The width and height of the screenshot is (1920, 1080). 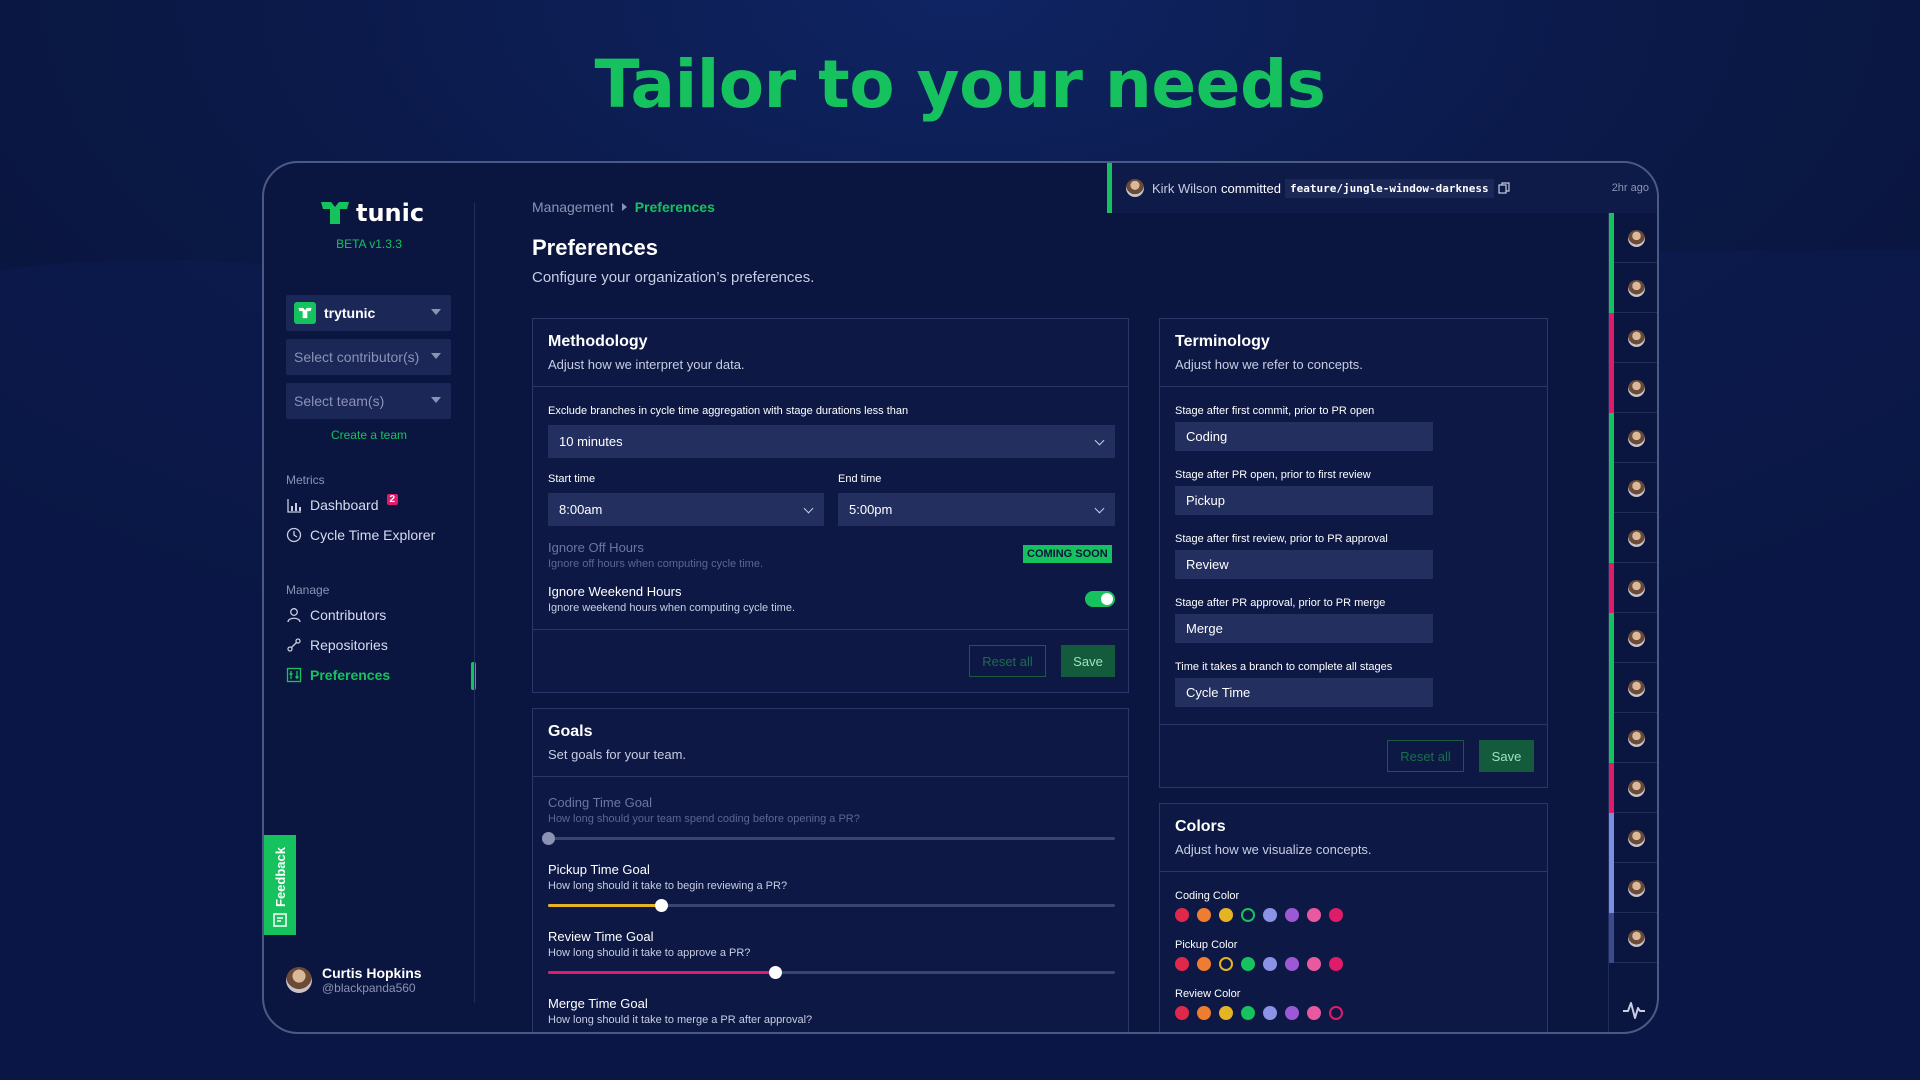 What do you see at coordinates (368, 313) in the screenshot?
I see `org-select: trytunic` at bounding box center [368, 313].